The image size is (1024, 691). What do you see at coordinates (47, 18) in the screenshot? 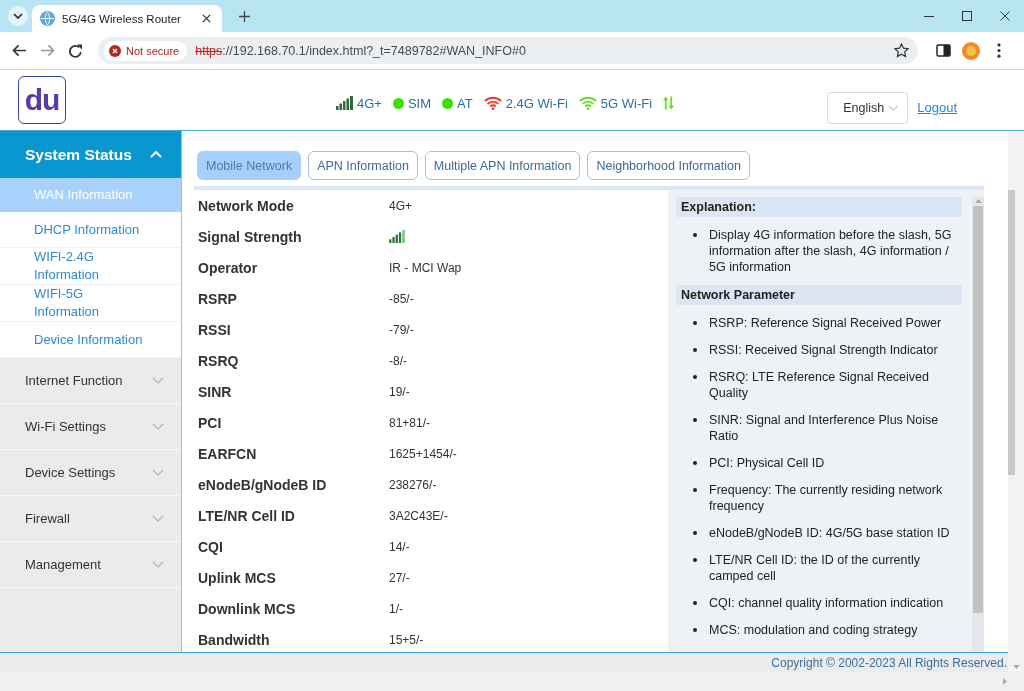
I see `globe-icon` at bounding box center [47, 18].